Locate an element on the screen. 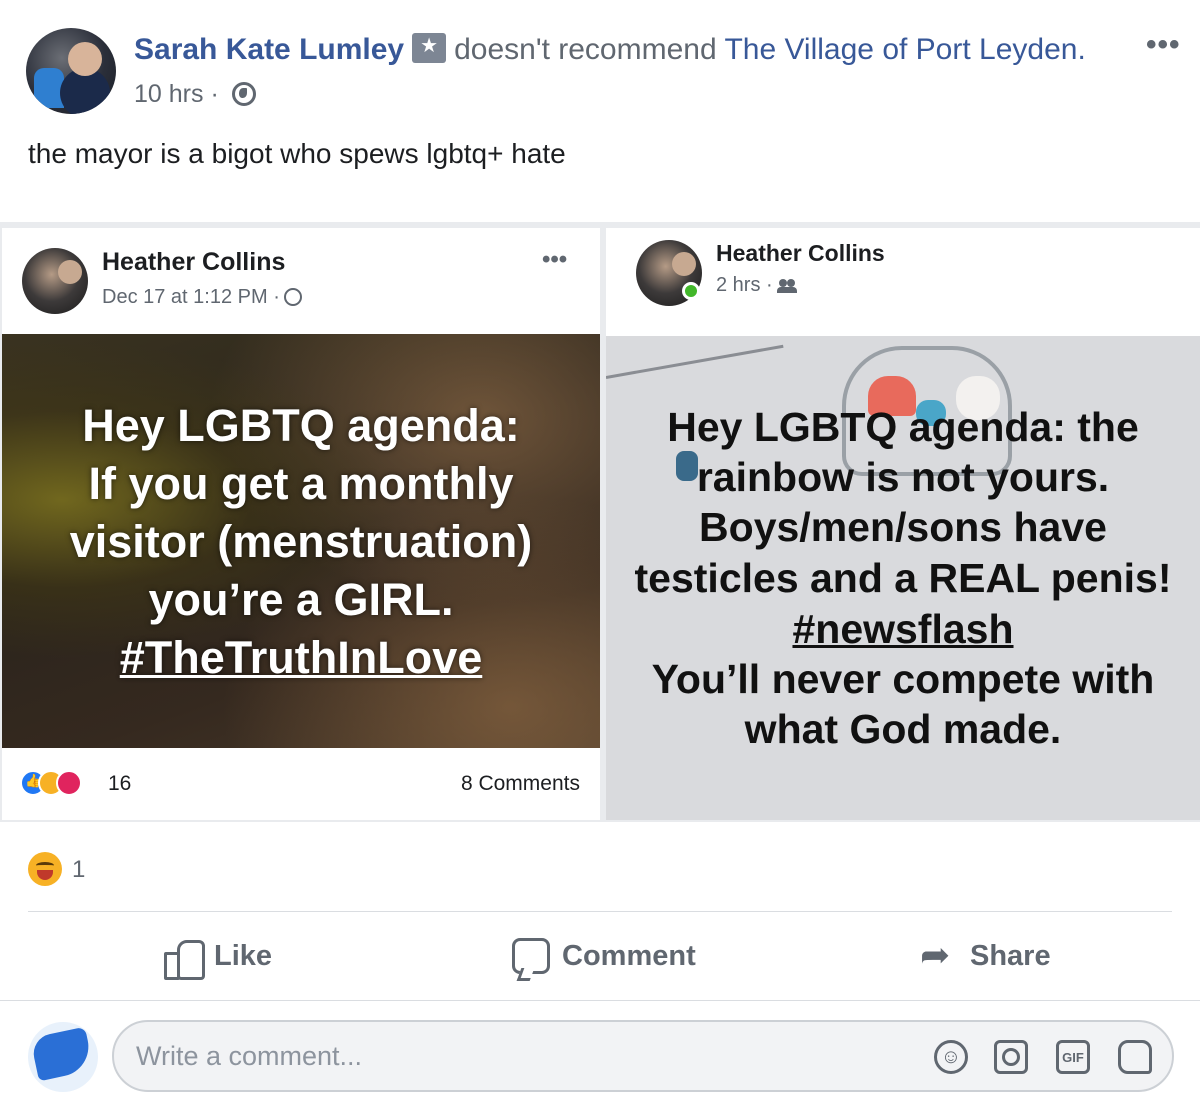 This screenshot has width=1200, height=1110. image-text-line: rainbow is not yours. is located at coordinates (903, 477).